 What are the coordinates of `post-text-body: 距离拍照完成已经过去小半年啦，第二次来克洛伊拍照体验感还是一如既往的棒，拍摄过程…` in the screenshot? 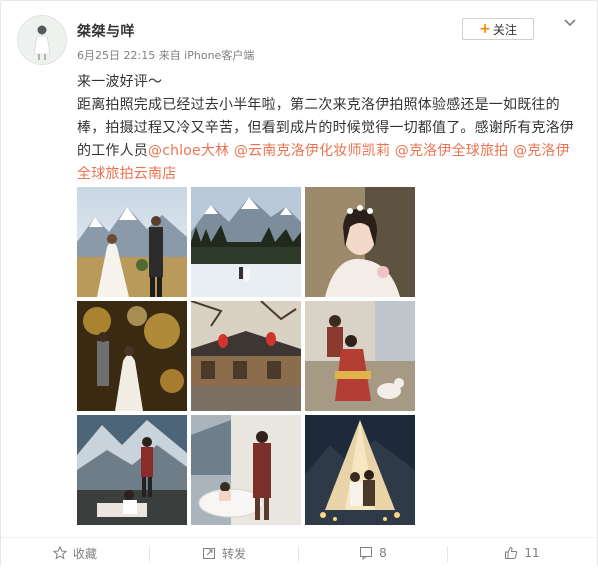 It's located at (330, 140).